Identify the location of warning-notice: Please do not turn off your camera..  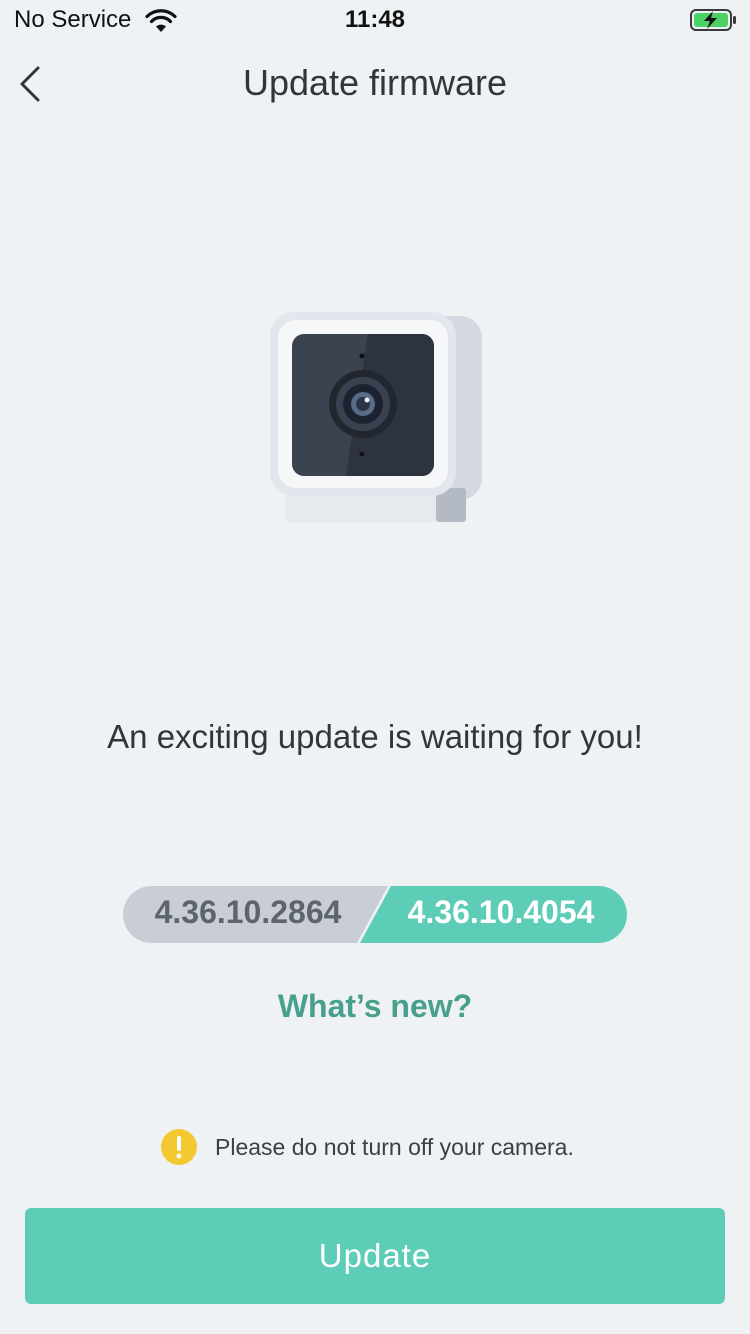
(390, 1148).